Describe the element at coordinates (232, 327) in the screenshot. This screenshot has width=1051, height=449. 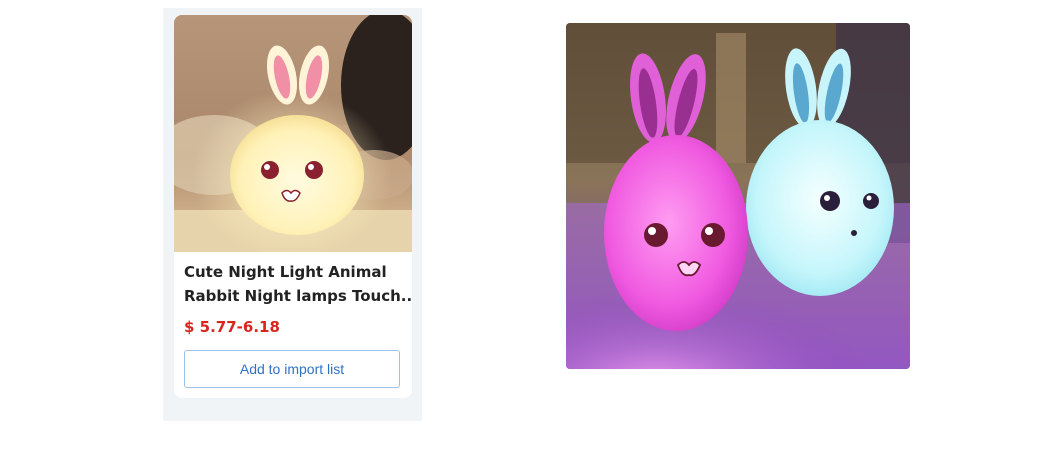
I see `product-price: $ 5.77-6.18` at that location.